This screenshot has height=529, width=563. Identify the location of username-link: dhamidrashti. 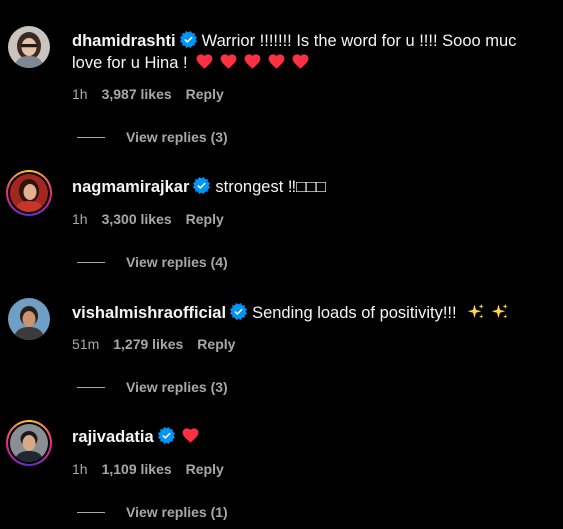
(124, 41).